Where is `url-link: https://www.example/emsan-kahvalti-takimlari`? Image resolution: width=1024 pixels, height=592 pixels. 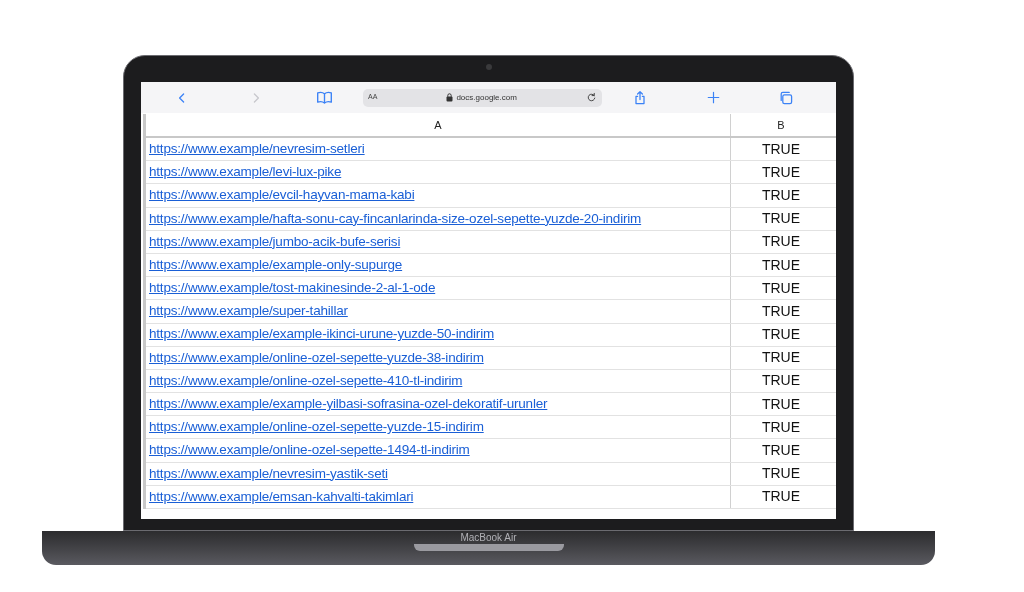 url-link: https://www.example/emsan-kahvalti-takimlari is located at coordinates (281, 497).